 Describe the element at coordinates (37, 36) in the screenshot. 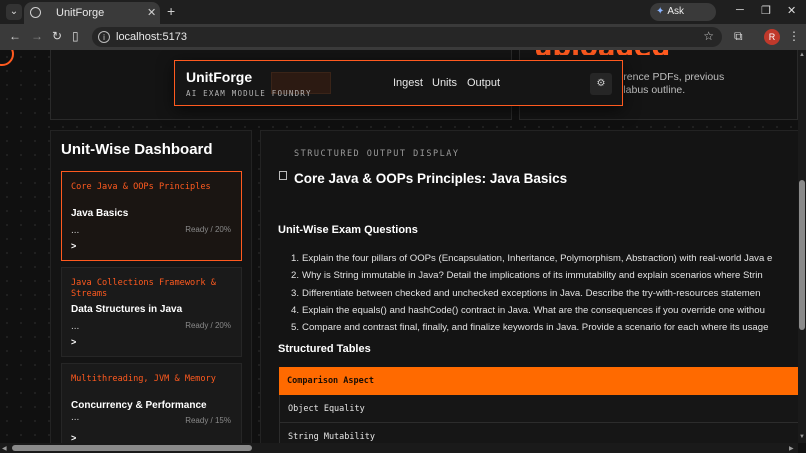

I see `forward-icon: →` at that location.